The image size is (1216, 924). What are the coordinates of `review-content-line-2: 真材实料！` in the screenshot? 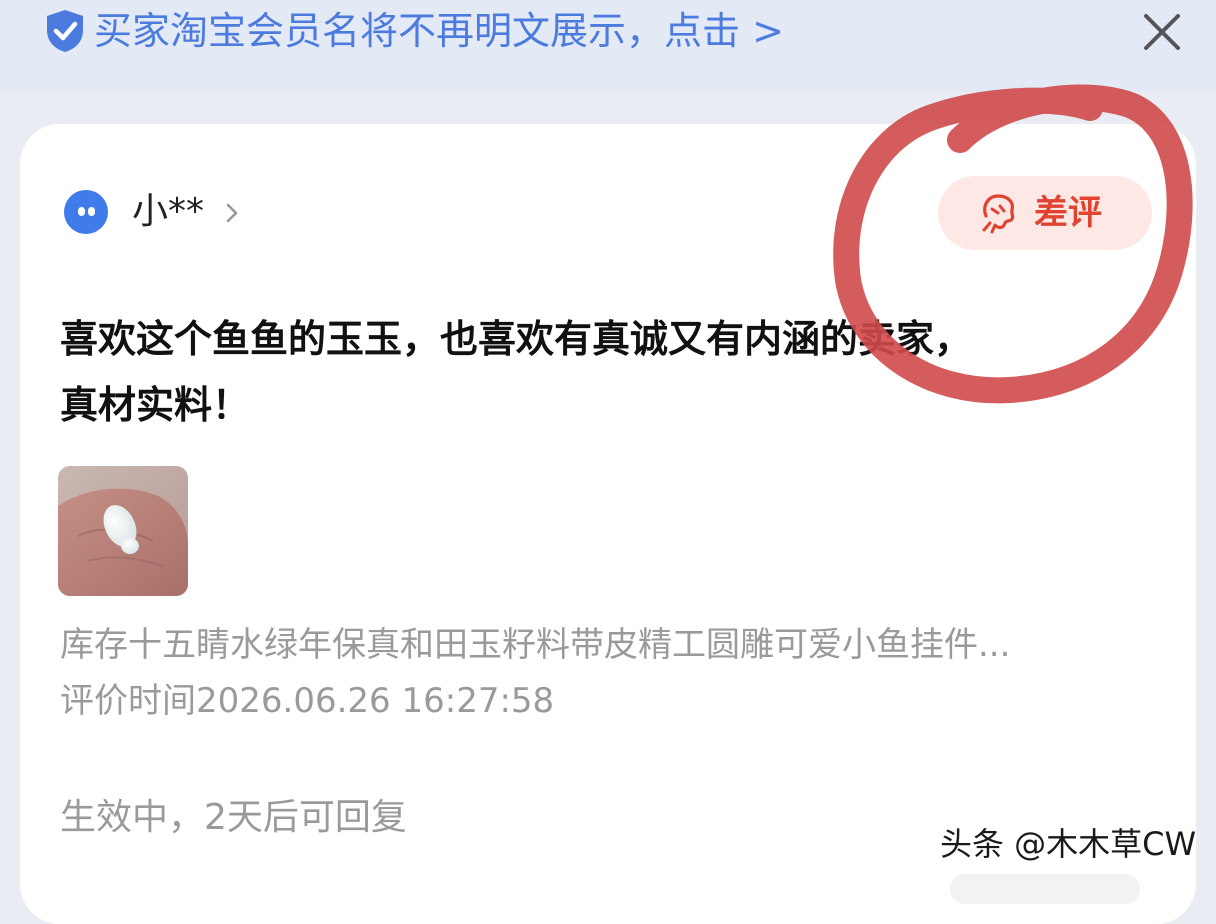 It's located at (155, 405).